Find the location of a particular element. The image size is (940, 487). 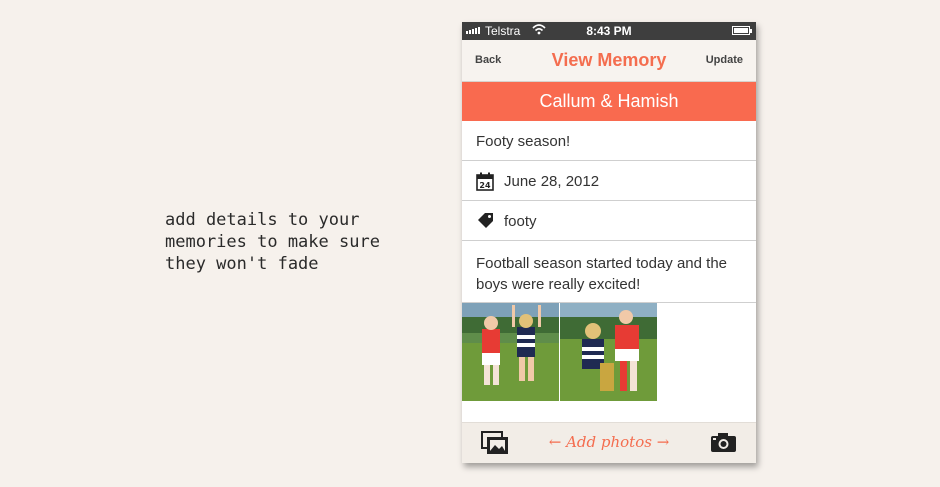

tag-icon is located at coordinates (485, 223).